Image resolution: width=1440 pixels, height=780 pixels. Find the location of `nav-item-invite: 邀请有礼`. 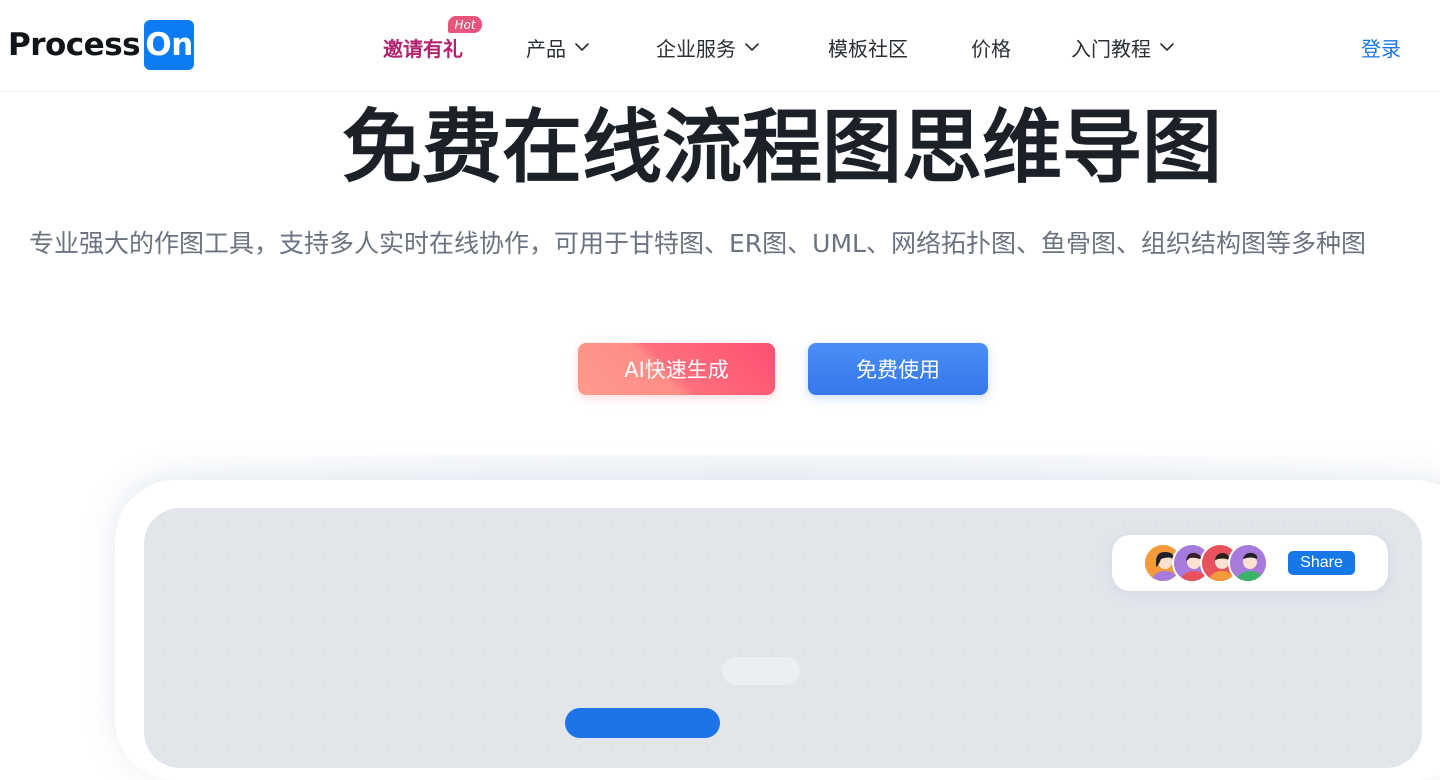

nav-item-invite: 邀请有礼 is located at coordinates (423, 47).